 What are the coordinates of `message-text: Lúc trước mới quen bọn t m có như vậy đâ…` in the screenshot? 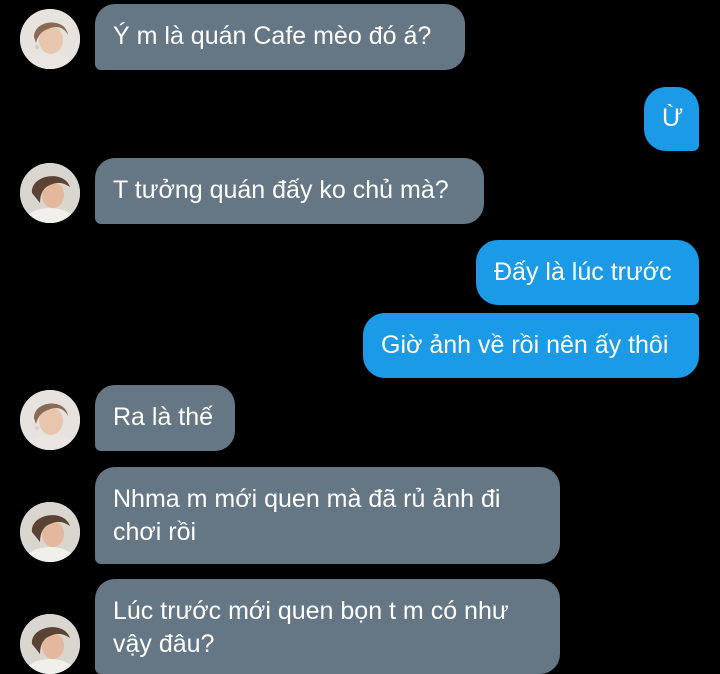 It's located at (311, 627).